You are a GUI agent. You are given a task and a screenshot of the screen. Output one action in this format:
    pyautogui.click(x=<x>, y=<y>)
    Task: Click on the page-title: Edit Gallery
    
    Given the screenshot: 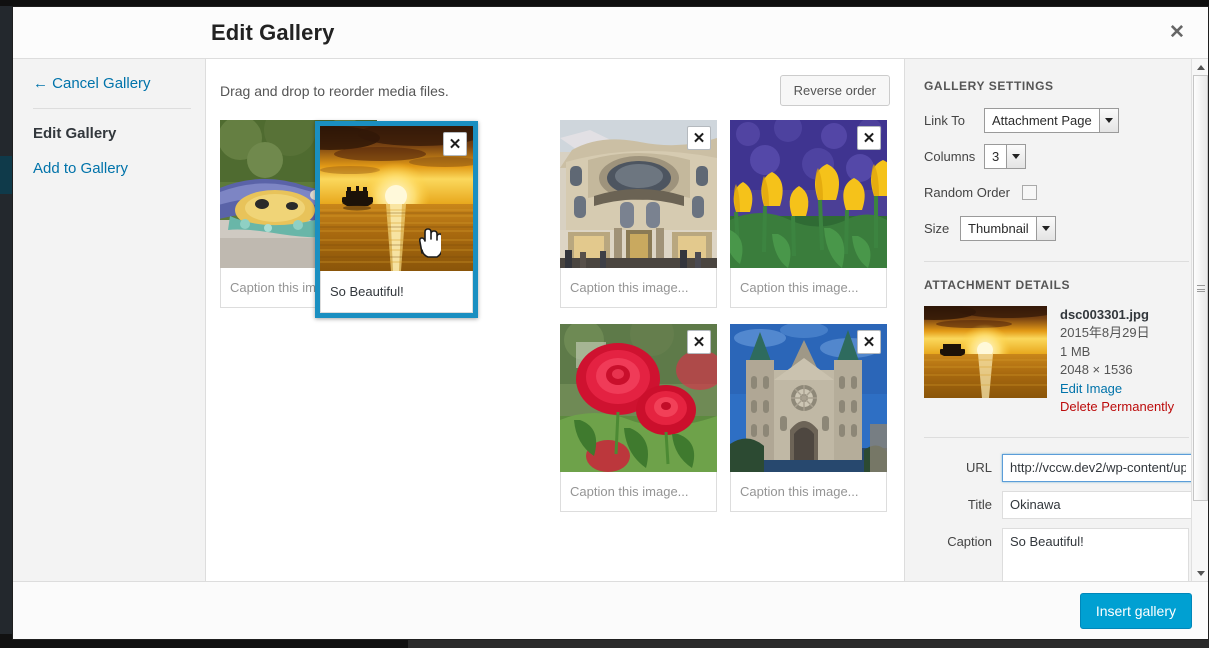 What is the action you would take?
    pyautogui.click(x=273, y=32)
    